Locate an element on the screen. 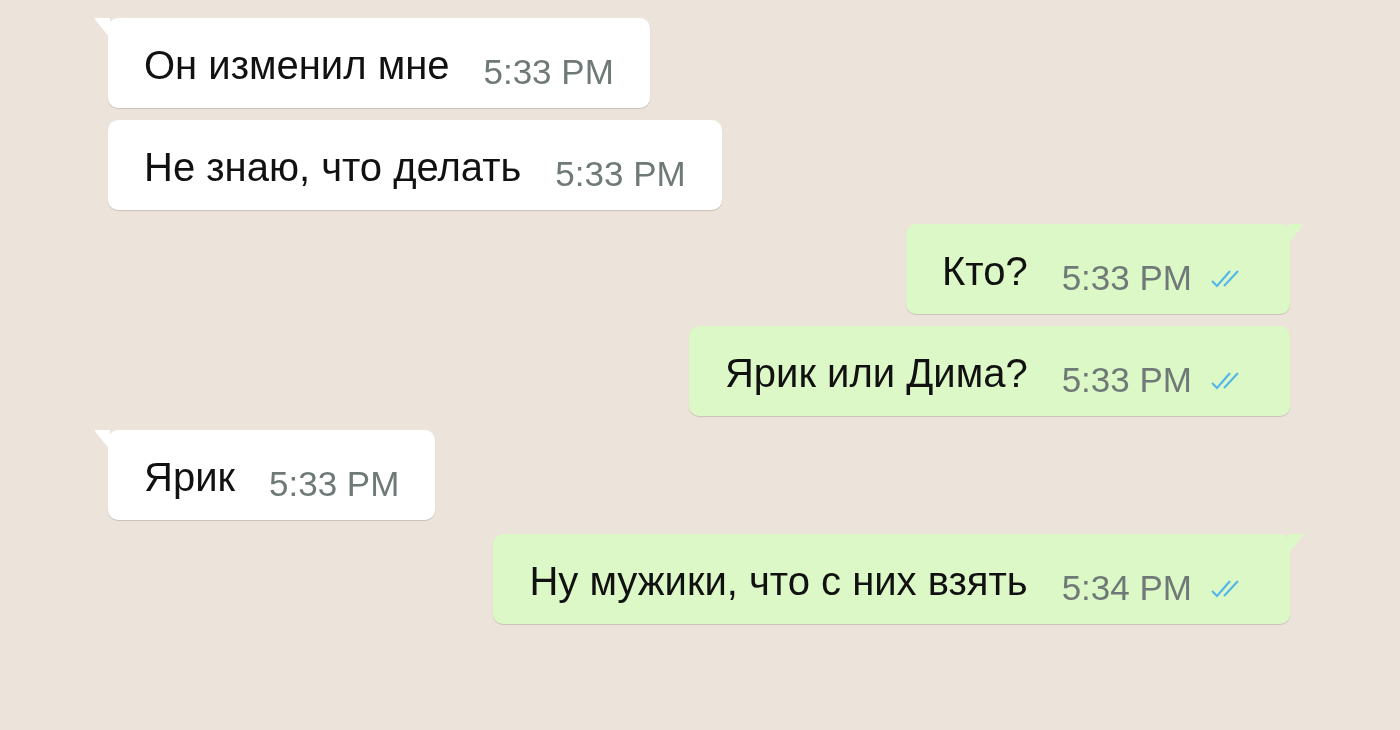  message-text: Кто? is located at coordinates (984, 271).